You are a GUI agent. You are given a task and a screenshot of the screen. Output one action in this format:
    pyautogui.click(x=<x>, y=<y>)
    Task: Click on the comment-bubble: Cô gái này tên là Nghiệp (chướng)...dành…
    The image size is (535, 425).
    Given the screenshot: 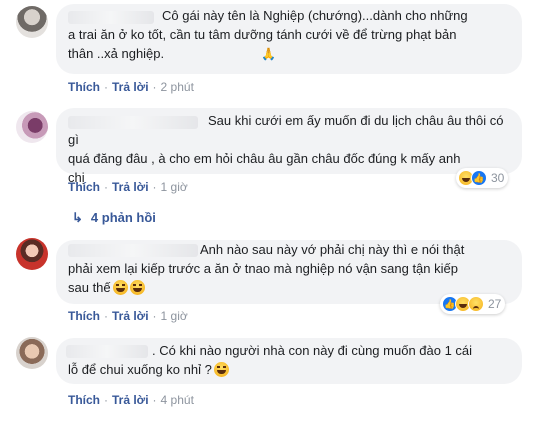 What is the action you would take?
    pyautogui.click(x=289, y=39)
    